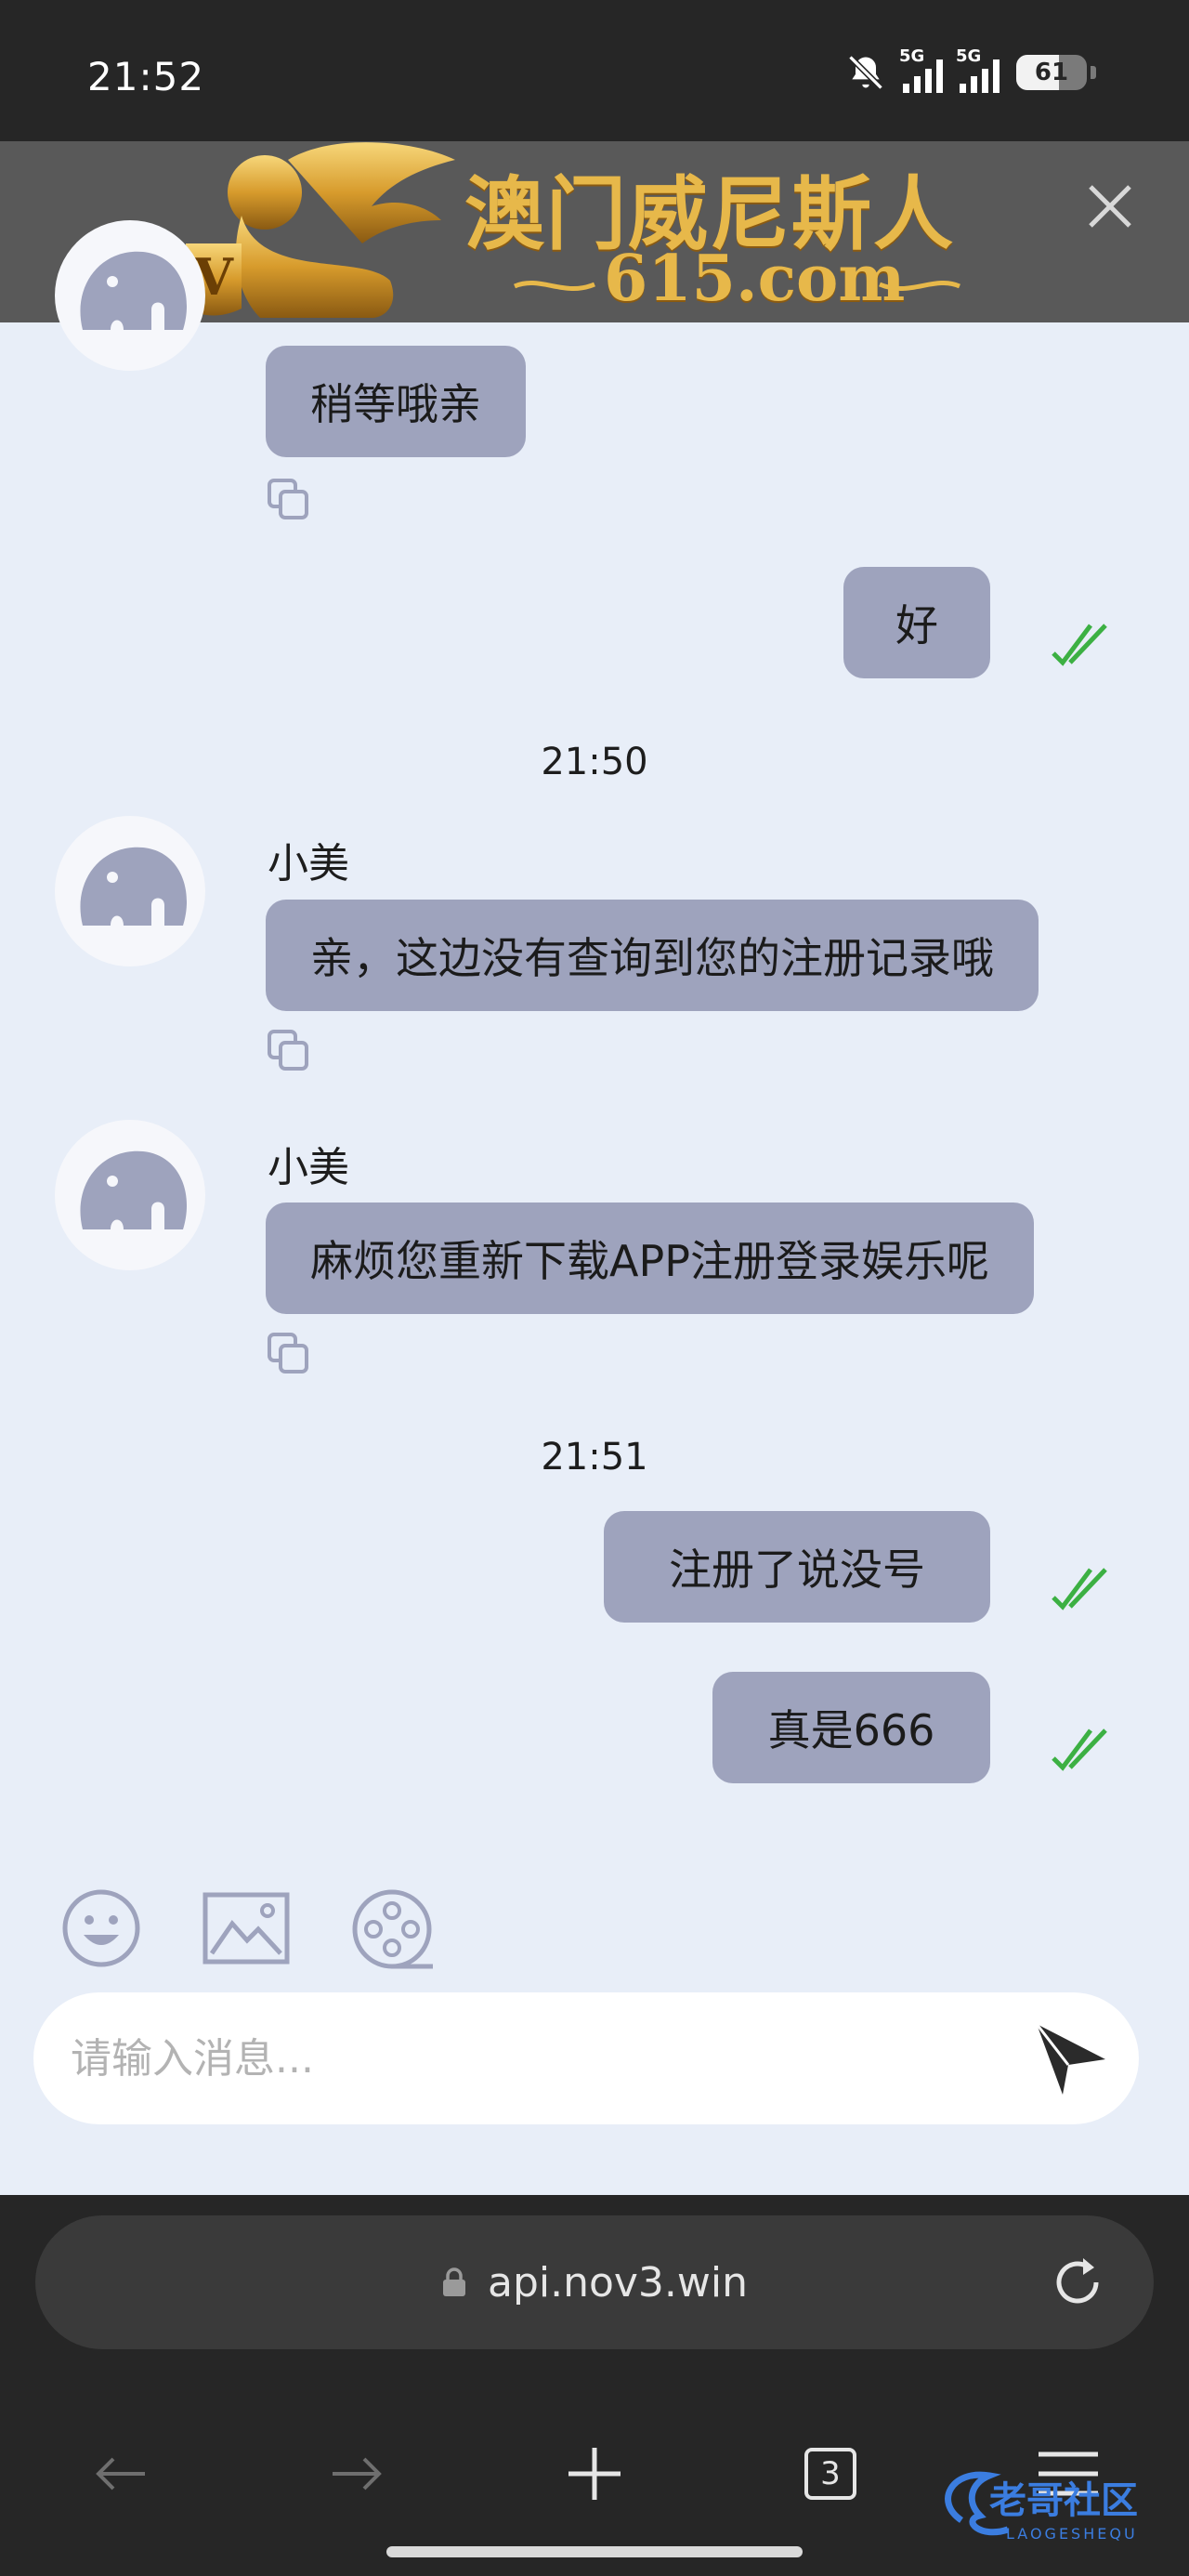 Image resolution: width=1189 pixels, height=2576 pixels. What do you see at coordinates (101, 1928) in the screenshot?
I see `emoji-icon` at bounding box center [101, 1928].